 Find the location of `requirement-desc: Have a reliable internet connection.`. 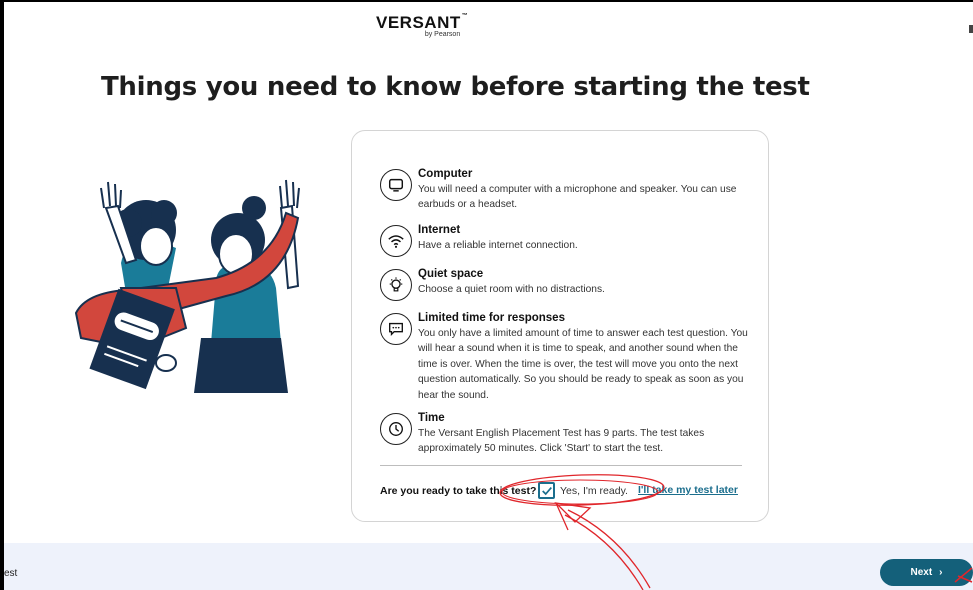

requirement-desc: Have a reliable internet connection. is located at coordinates (498, 245).